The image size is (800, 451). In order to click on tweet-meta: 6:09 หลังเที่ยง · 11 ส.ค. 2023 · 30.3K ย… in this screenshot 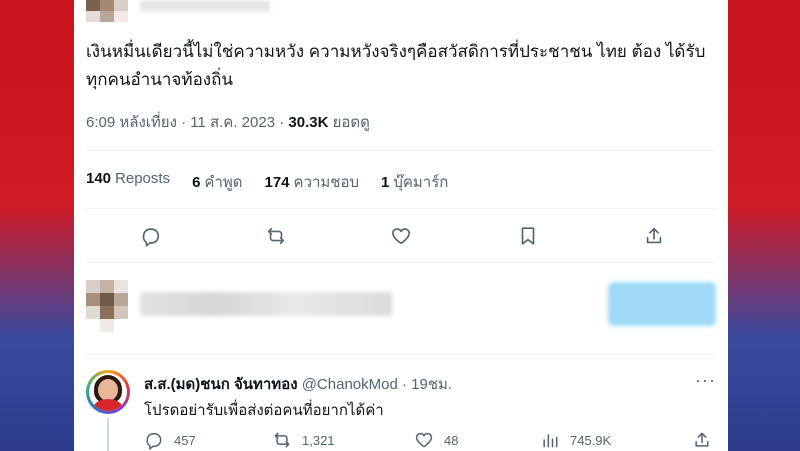, I will do `click(228, 122)`.